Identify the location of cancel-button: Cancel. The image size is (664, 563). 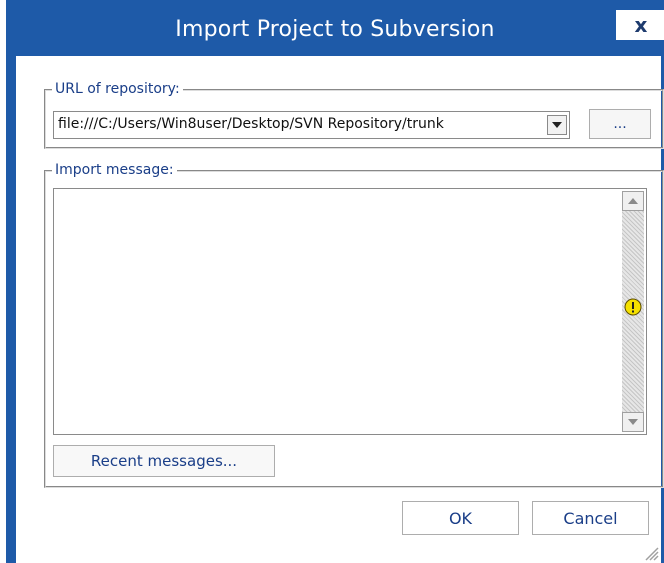
(590, 518).